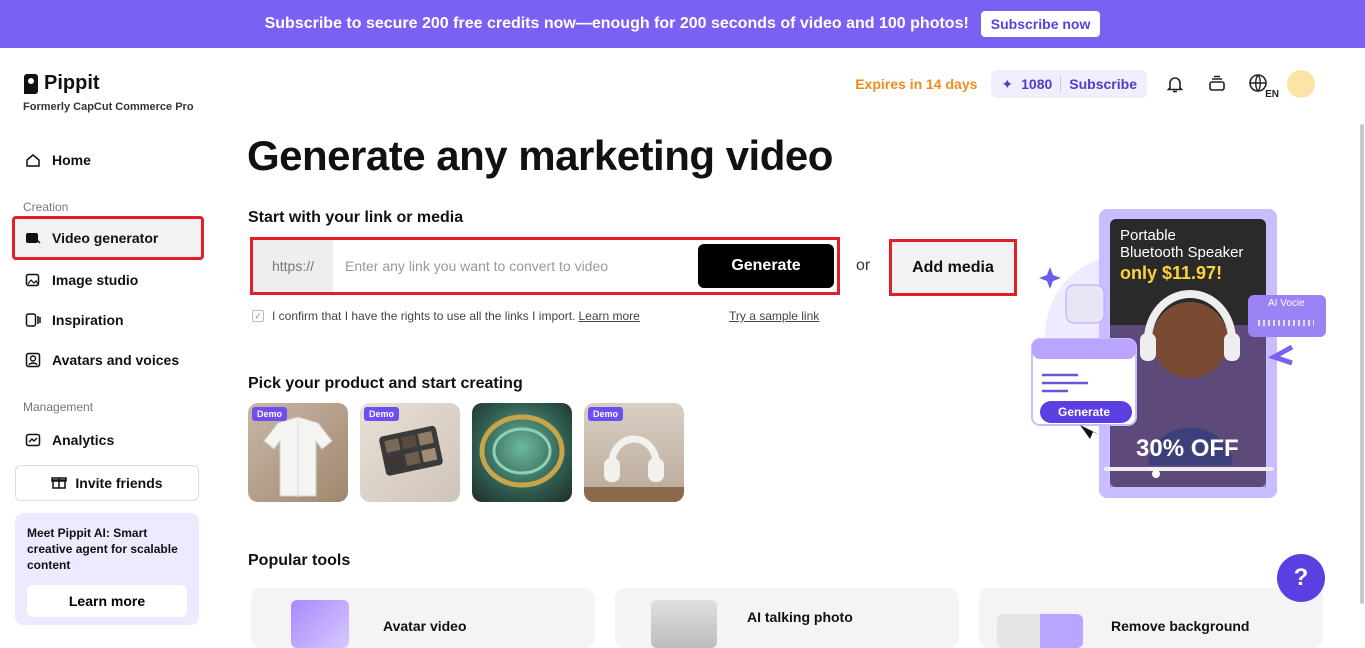 The image size is (1365, 648). What do you see at coordinates (766, 266) in the screenshot?
I see `generate-button: Generate` at bounding box center [766, 266].